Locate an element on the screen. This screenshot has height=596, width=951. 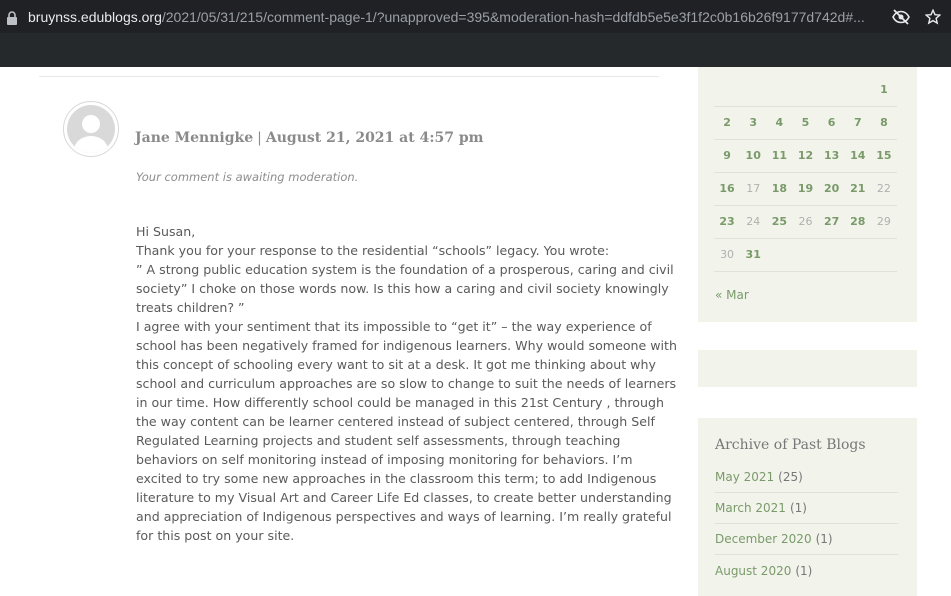
calendar-day: 8 is located at coordinates (883, 123).